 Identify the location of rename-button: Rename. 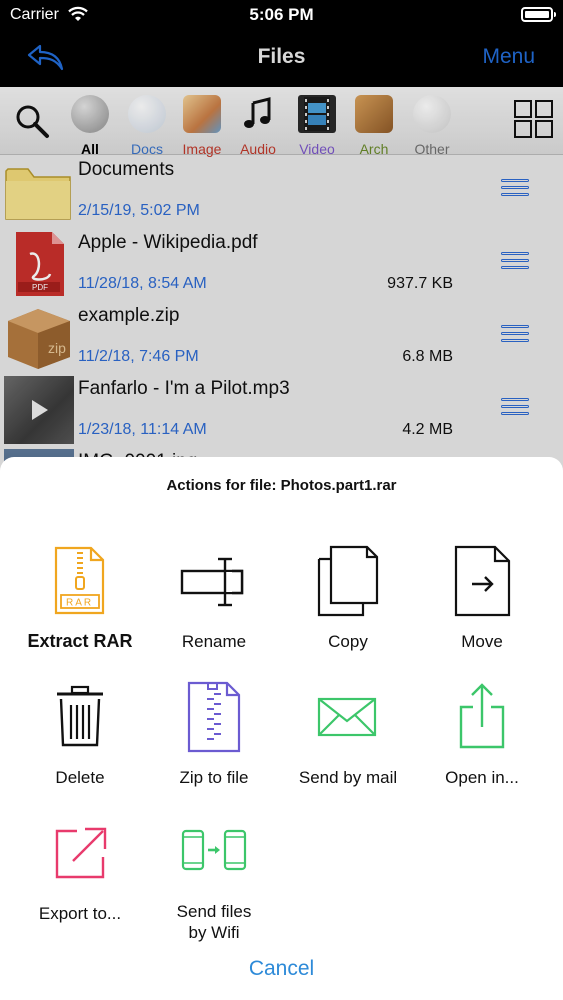
(214, 598).